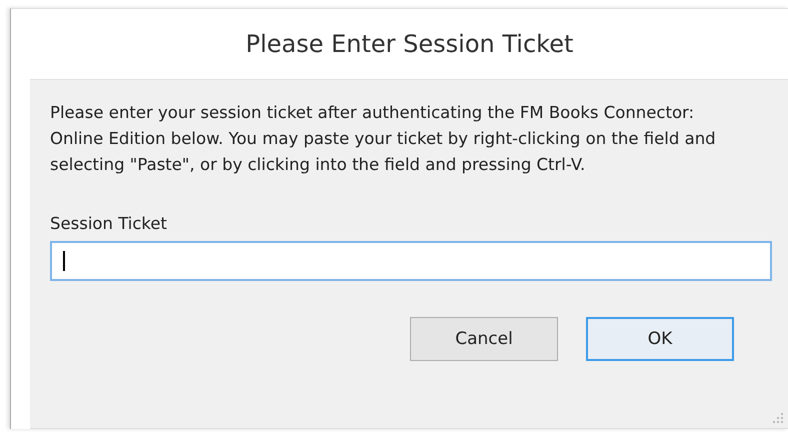 The height and width of the screenshot is (447, 788). I want to click on resize-grip-icon, so click(778, 418).